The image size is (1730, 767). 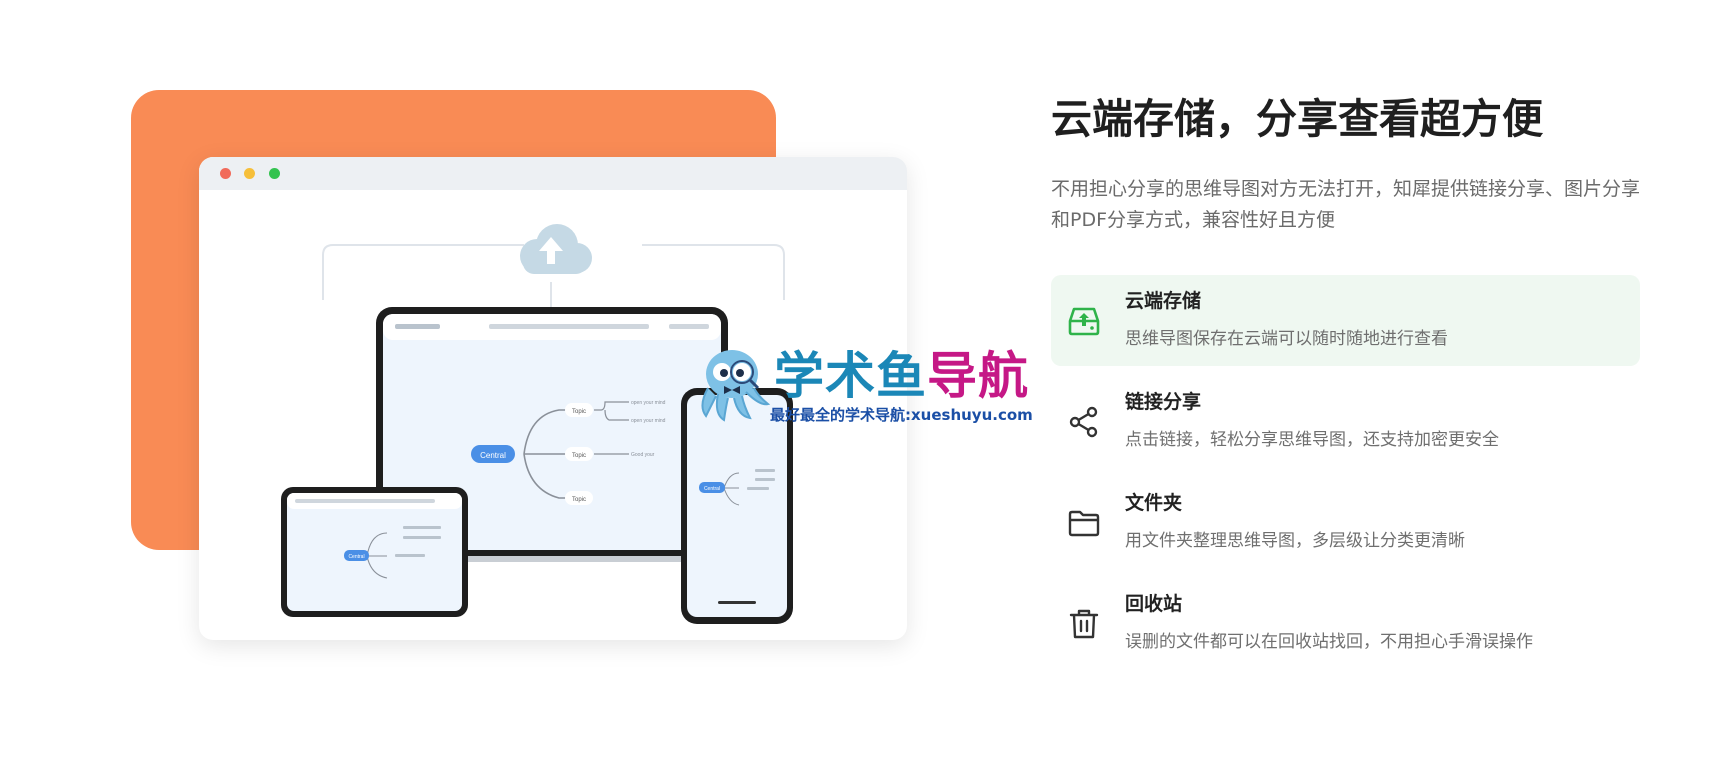 What do you see at coordinates (356, 557) in the screenshot?
I see `tablet-central-node-text: Central` at bounding box center [356, 557].